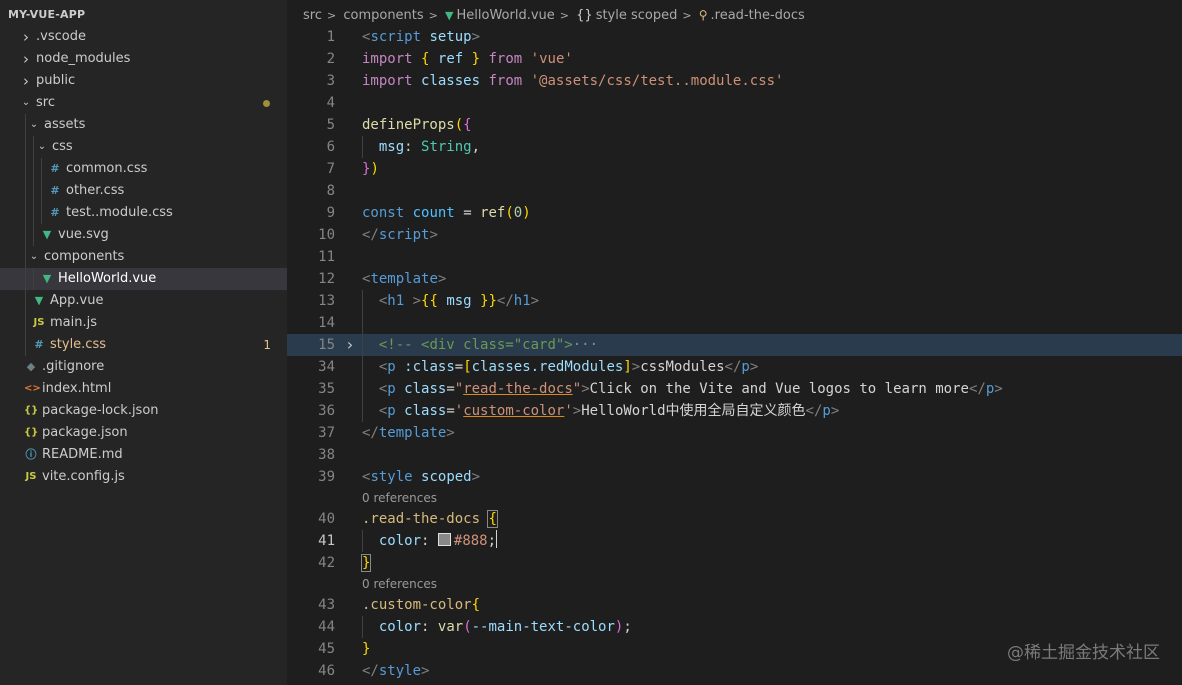  Describe the element at coordinates (1083, 653) in the screenshot. I see `watermark: @稀土掘金技术社区` at that location.